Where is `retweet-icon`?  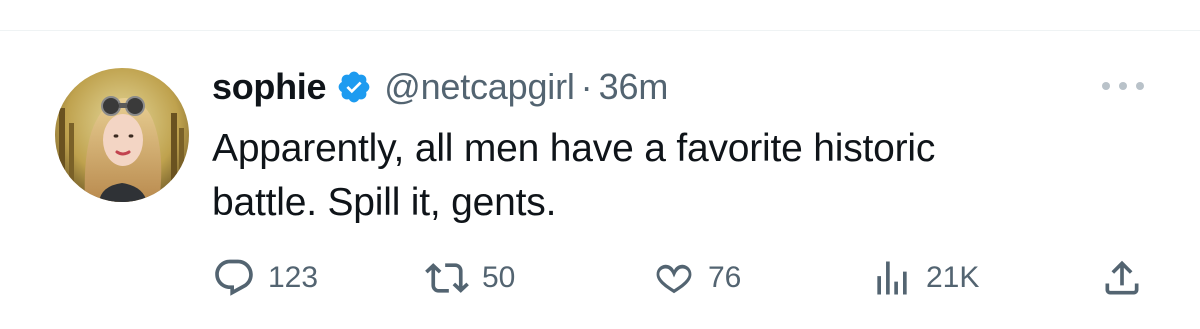 retweet-icon is located at coordinates (447, 278).